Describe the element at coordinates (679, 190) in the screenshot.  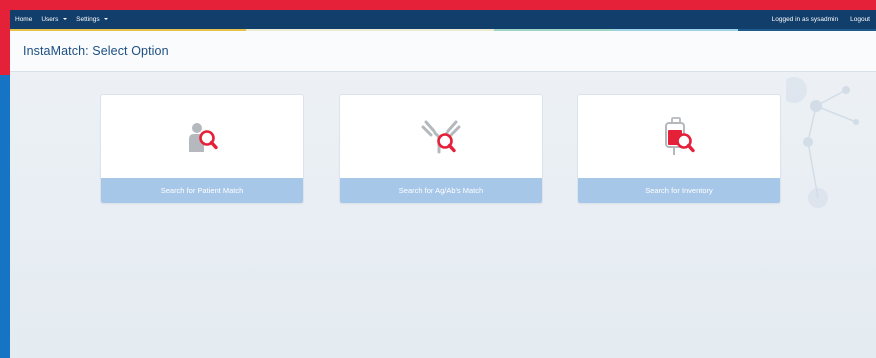
I see `card-label: Search for Inventory` at that location.